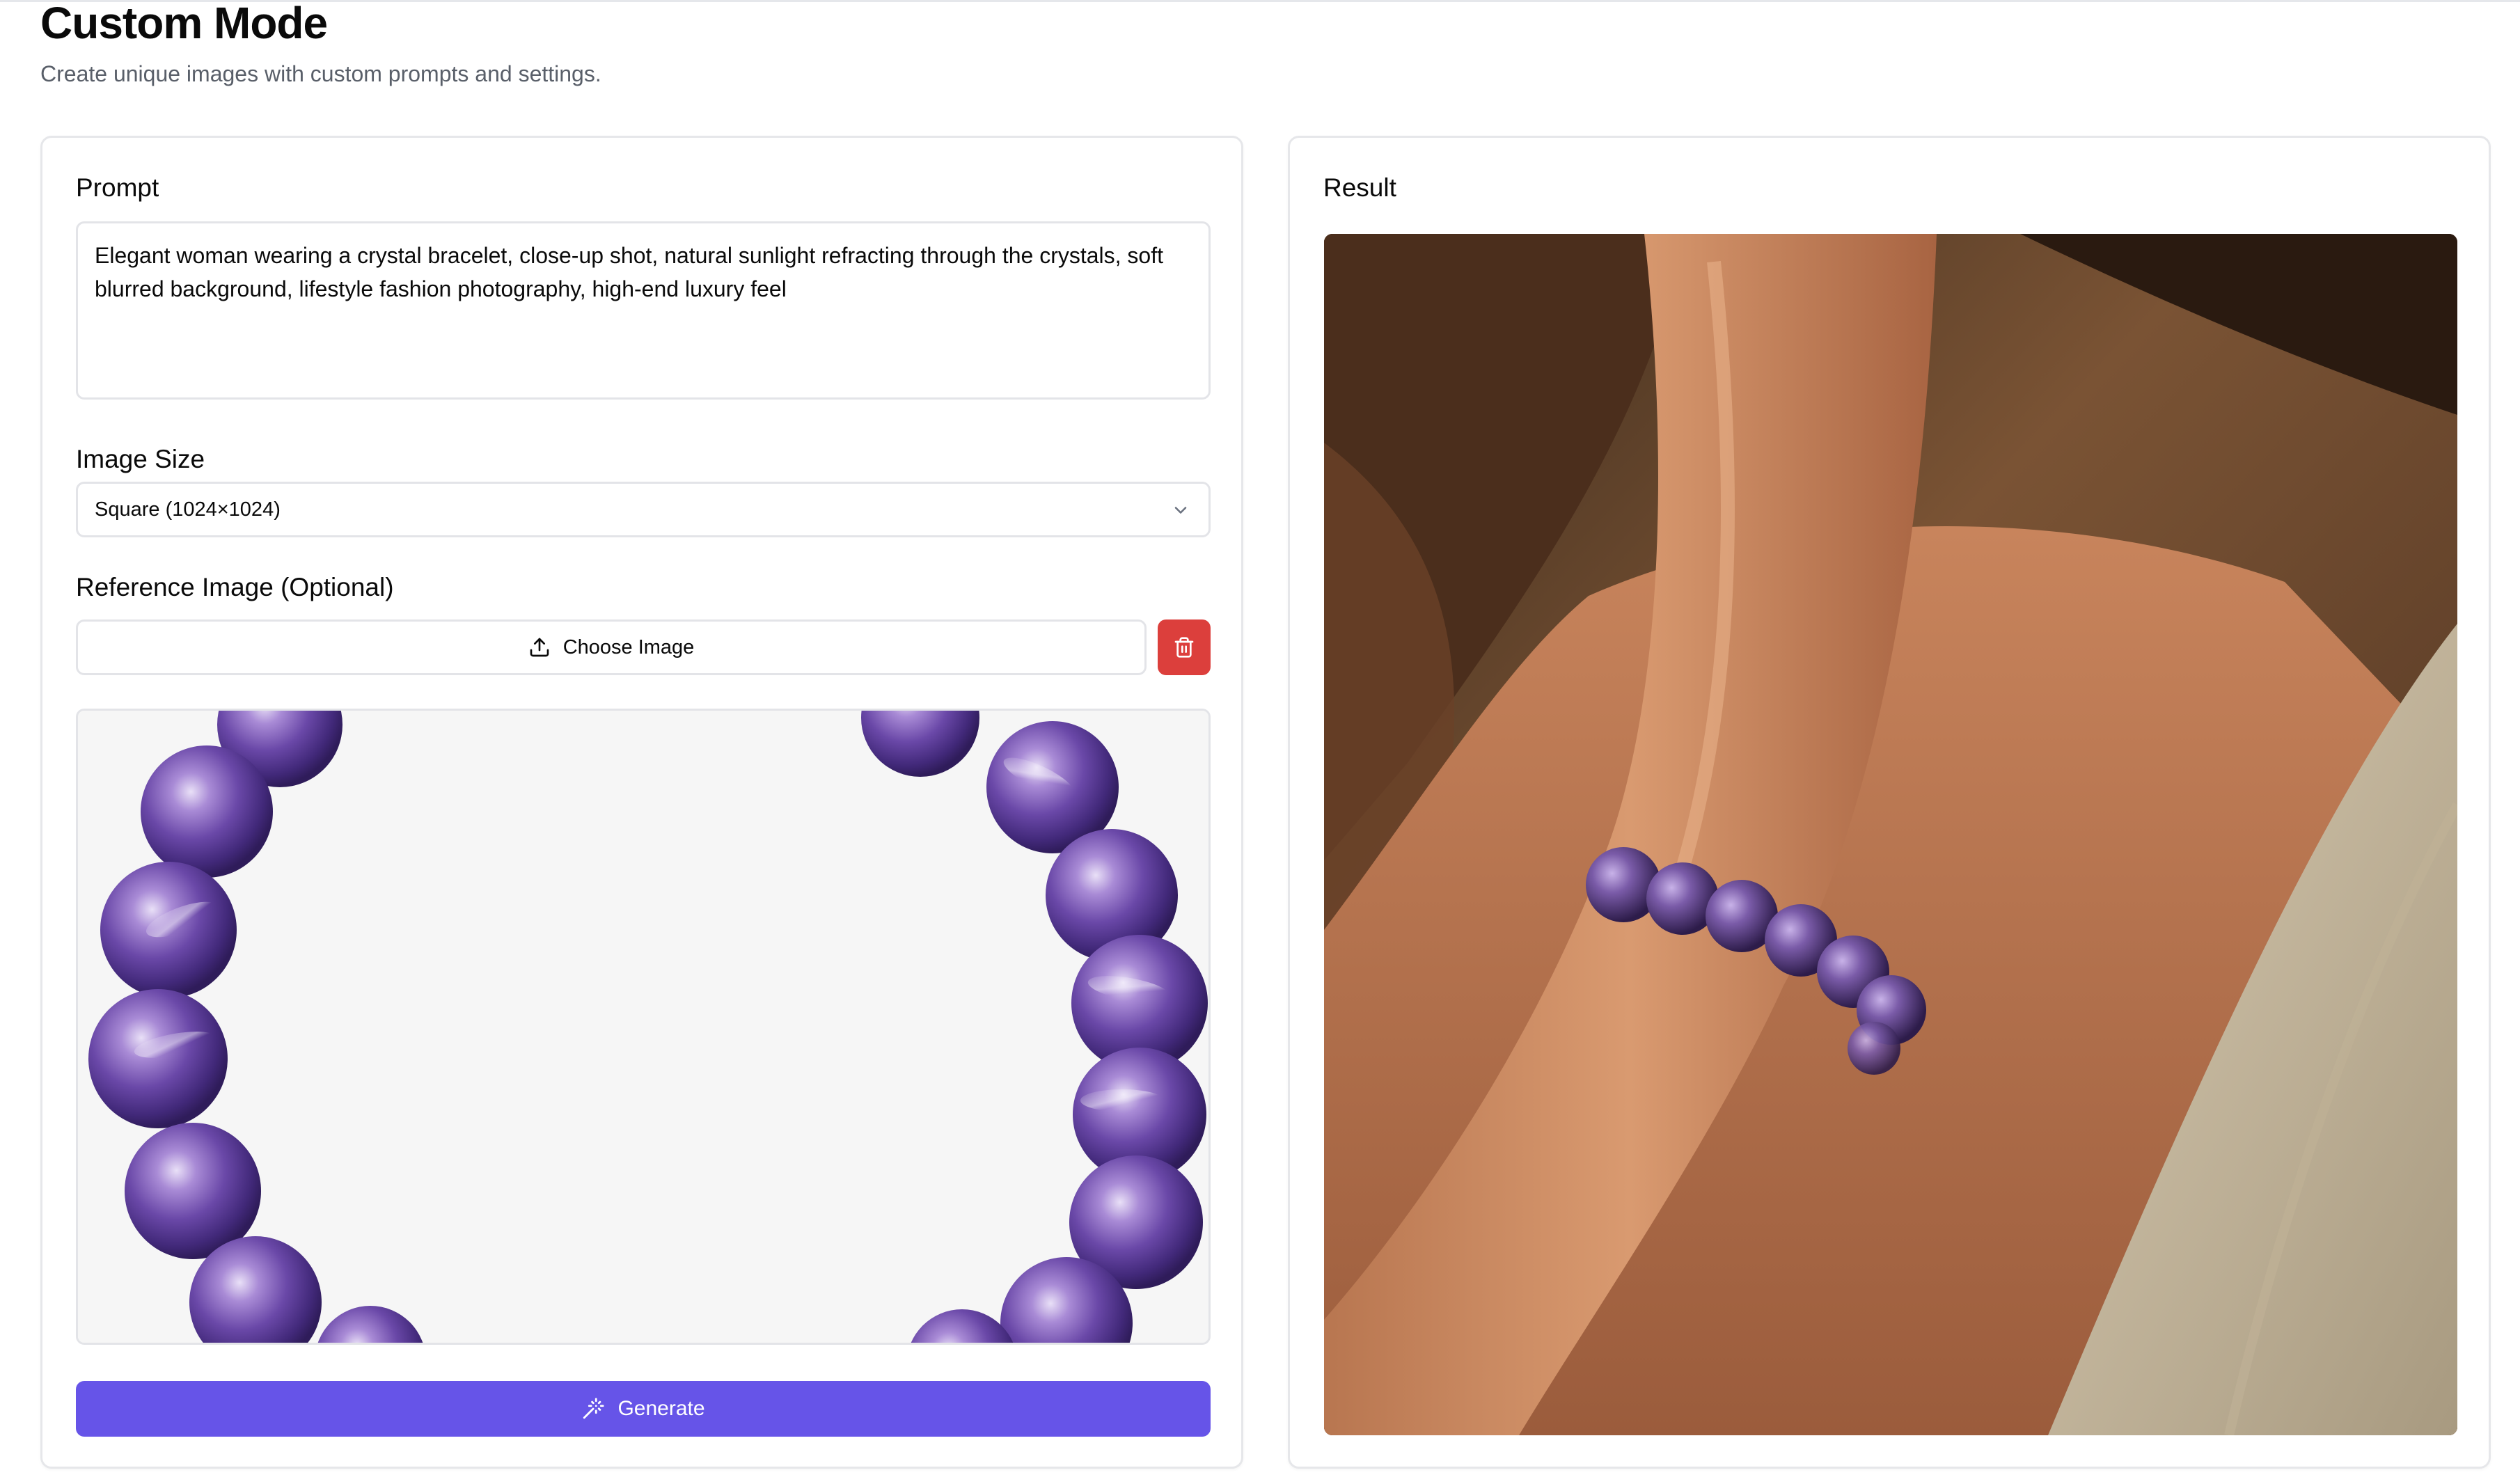 This screenshot has width=2520, height=1484. I want to click on image-size-select: Square (1024×1024), so click(643, 510).